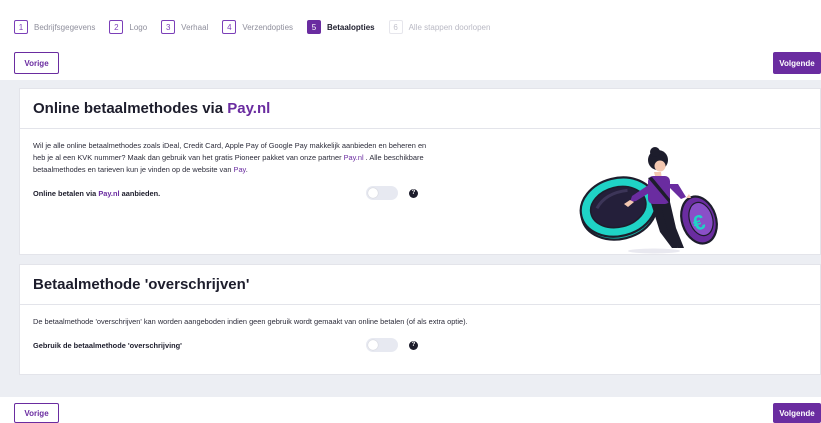  What do you see at coordinates (116, 27) in the screenshot?
I see `step-number: 2` at bounding box center [116, 27].